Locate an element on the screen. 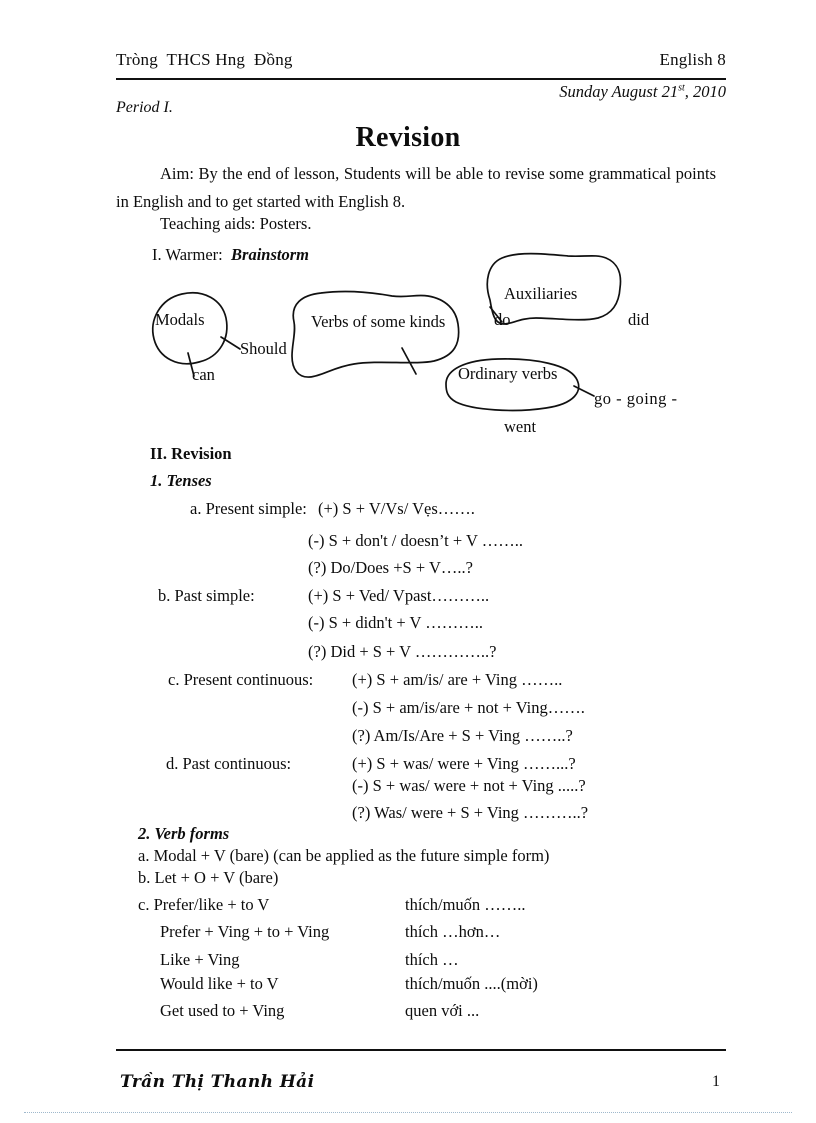 The width and height of the screenshot is (816, 1123). teaching-aids-line: Teaching aids: Posters. is located at coordinates (236, 223).